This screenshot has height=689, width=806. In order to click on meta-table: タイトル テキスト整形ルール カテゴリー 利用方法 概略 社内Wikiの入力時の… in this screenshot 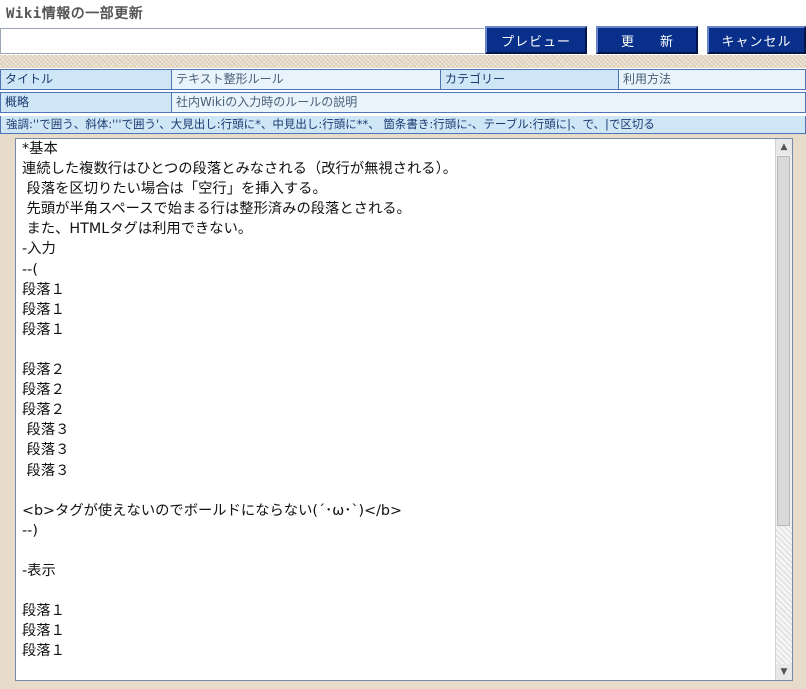, I will do `click(403, 92)`.